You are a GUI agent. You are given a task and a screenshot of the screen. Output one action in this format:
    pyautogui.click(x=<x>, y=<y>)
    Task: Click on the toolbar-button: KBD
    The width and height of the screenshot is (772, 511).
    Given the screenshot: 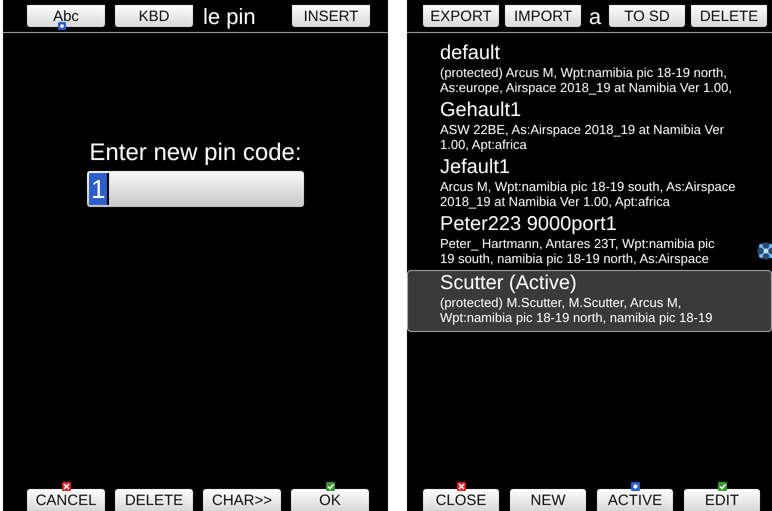 What is the action you would take?
    pyautogui.click(x=154, y=16)
    